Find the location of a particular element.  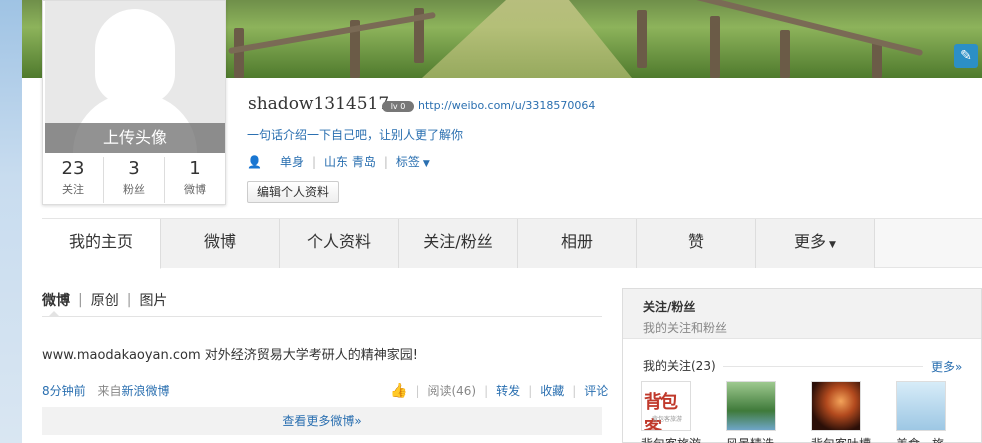

stat-count: 23 is located at coordinates (73, 168).